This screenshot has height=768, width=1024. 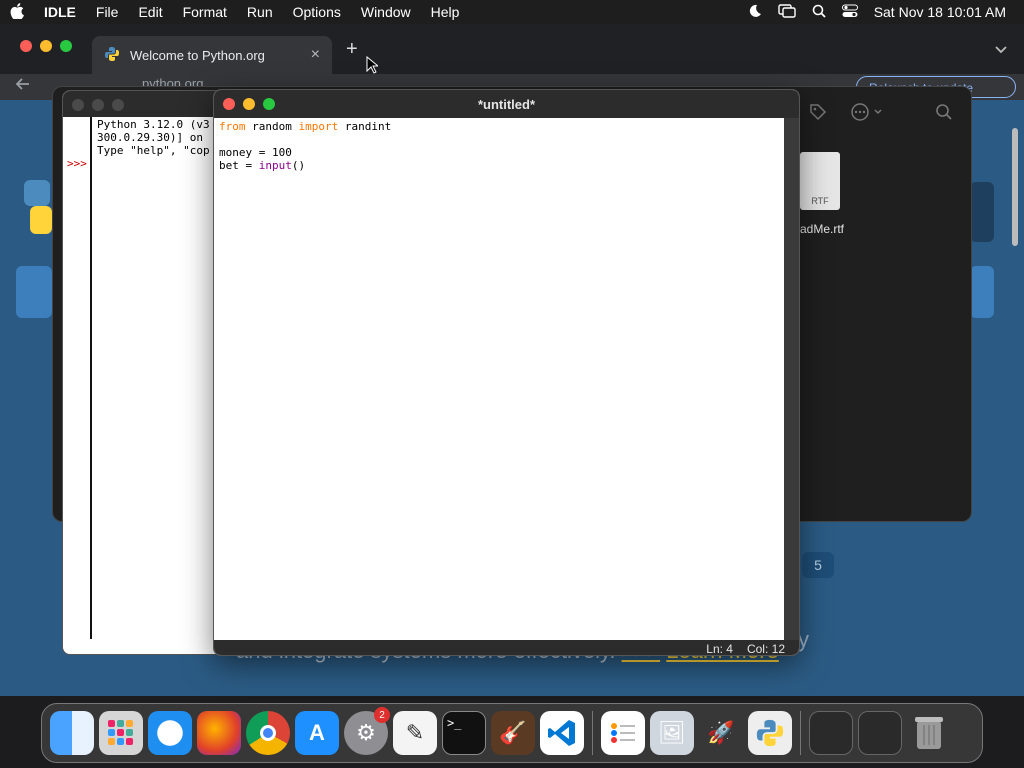 I want to click on screen-mirroring-icon, so click(x=786, y=12).